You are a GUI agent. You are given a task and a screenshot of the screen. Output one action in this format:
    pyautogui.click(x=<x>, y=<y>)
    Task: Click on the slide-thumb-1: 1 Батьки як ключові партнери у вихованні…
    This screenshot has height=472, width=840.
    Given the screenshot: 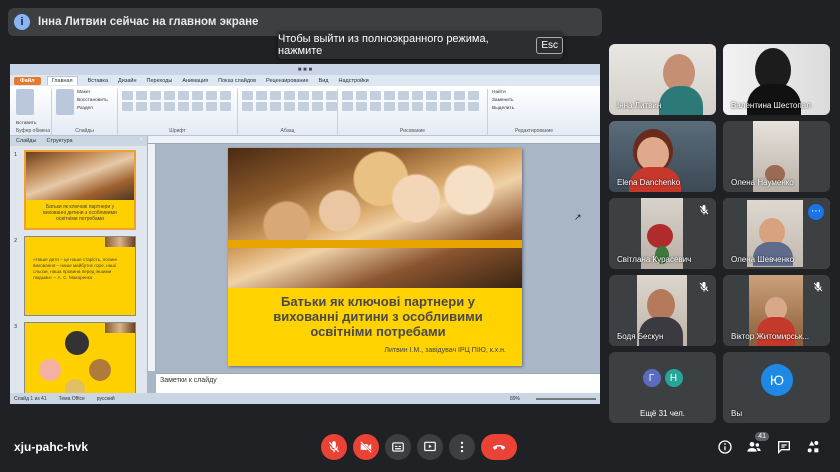 What is the action you would take?
    pyautogui.click(x=79, y=191)
    